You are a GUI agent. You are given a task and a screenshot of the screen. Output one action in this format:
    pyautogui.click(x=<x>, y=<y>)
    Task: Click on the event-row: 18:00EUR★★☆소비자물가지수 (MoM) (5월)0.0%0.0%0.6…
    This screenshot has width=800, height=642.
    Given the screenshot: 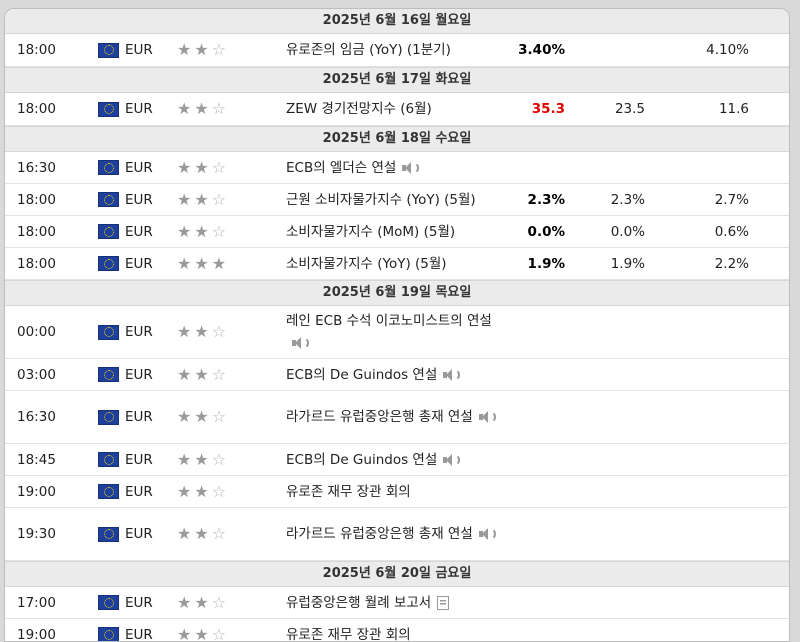 What is the action you would take?
    pyautogui.click(x=397, y=232)
    